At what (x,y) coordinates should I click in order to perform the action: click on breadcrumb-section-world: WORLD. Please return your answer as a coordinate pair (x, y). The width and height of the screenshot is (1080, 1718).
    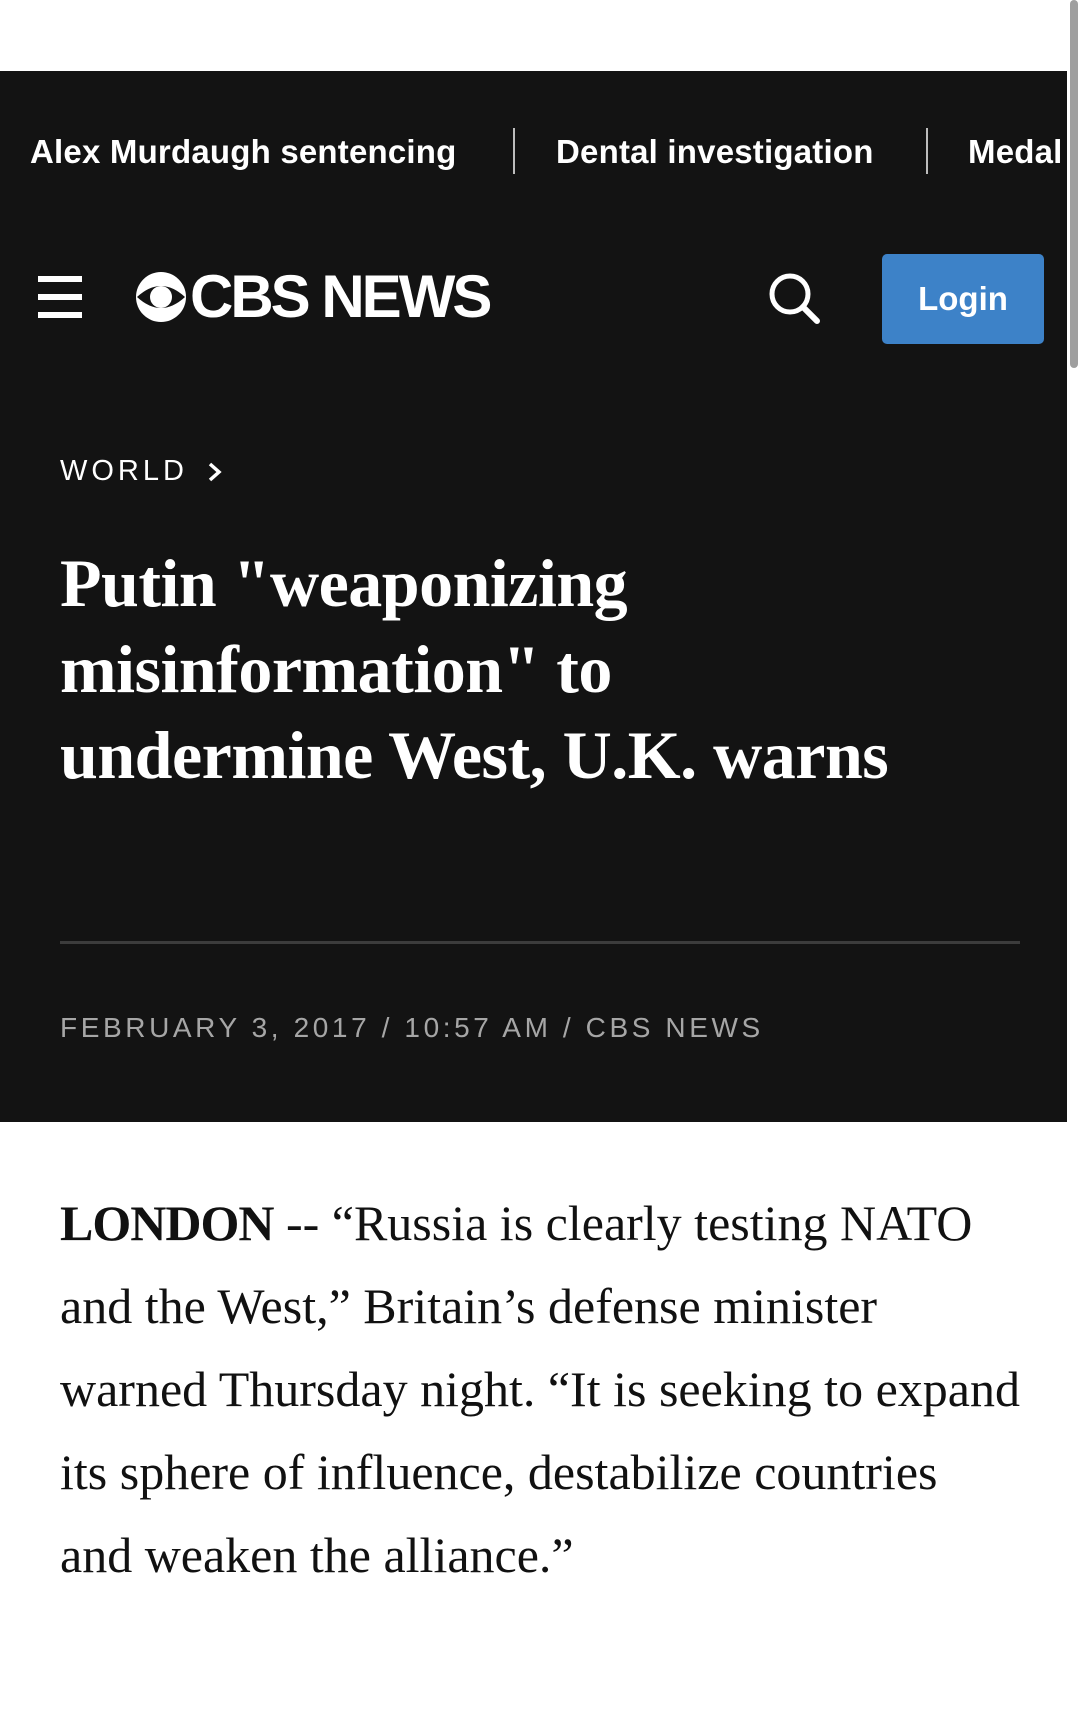
    Looking at the image, I should click on (142, 471).